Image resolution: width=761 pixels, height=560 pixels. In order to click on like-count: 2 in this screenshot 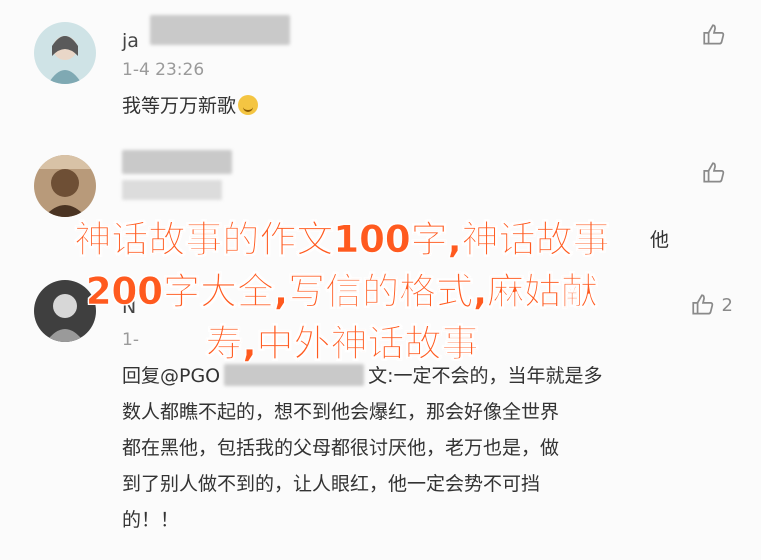, I will do `click(727, 305)`.